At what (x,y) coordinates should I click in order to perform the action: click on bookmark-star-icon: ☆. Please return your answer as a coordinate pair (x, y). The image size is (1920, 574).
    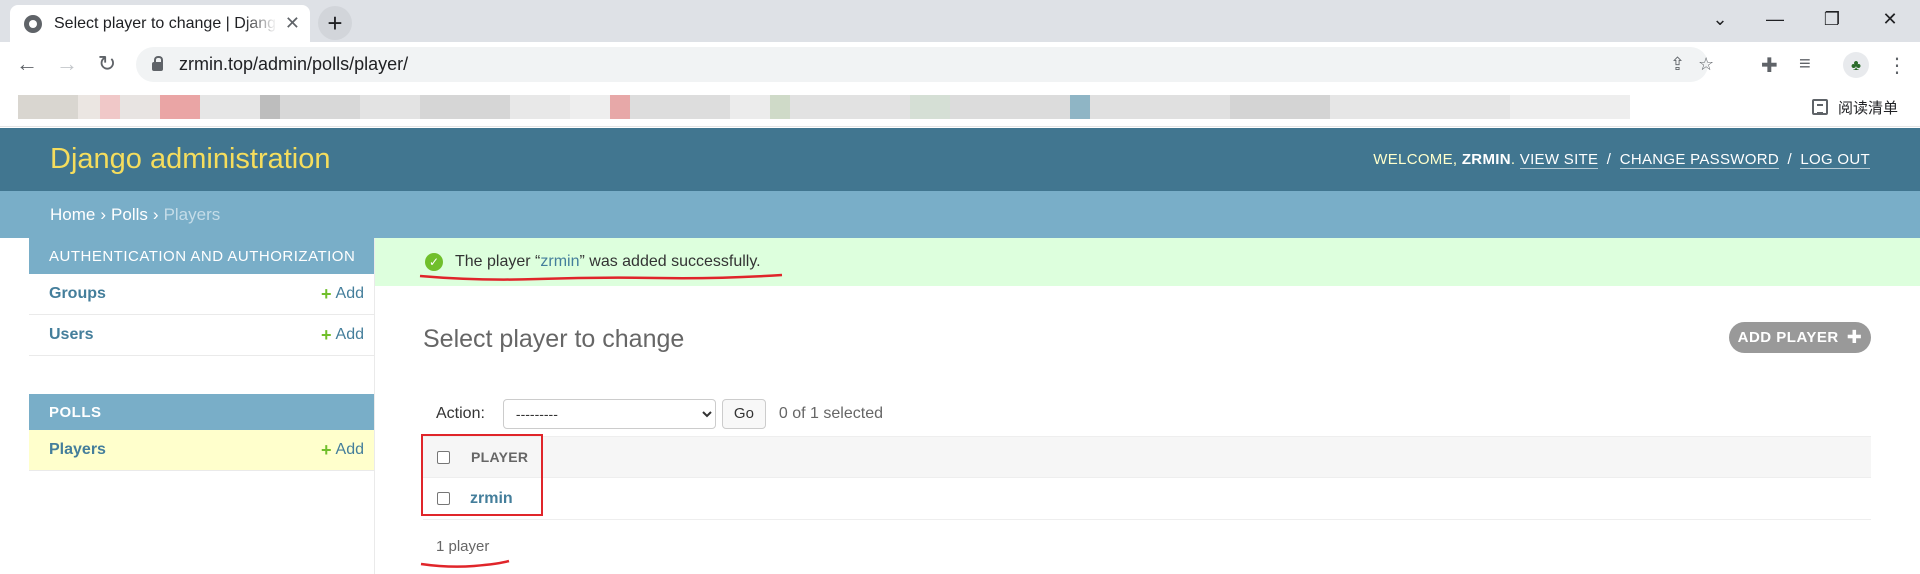
    Looking at the image, I should click on (1706, 64).